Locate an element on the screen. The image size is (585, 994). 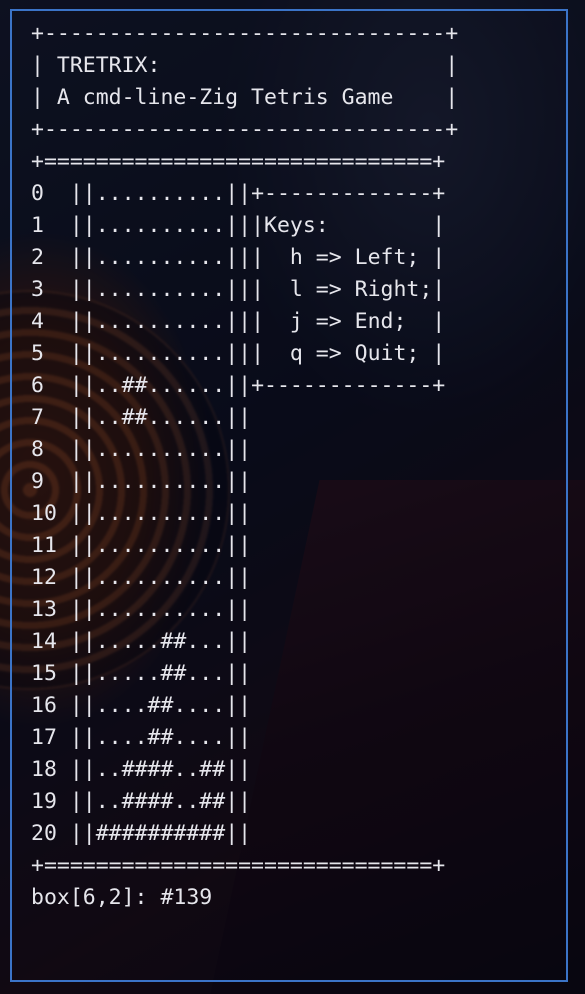
row-number: 17 is located at coordinates (44, 737).